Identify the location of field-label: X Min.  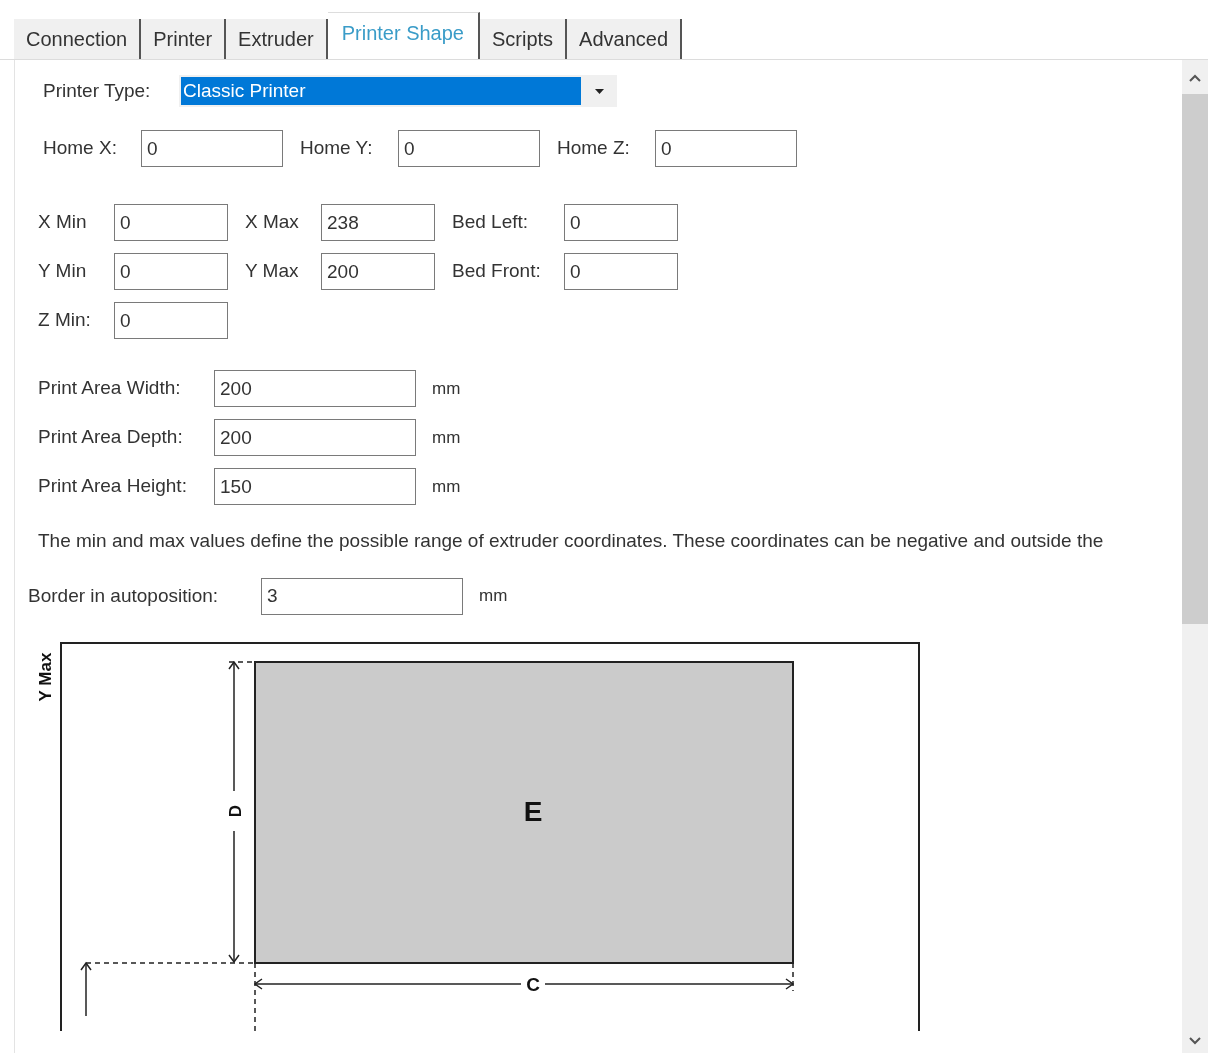
(63, 222).